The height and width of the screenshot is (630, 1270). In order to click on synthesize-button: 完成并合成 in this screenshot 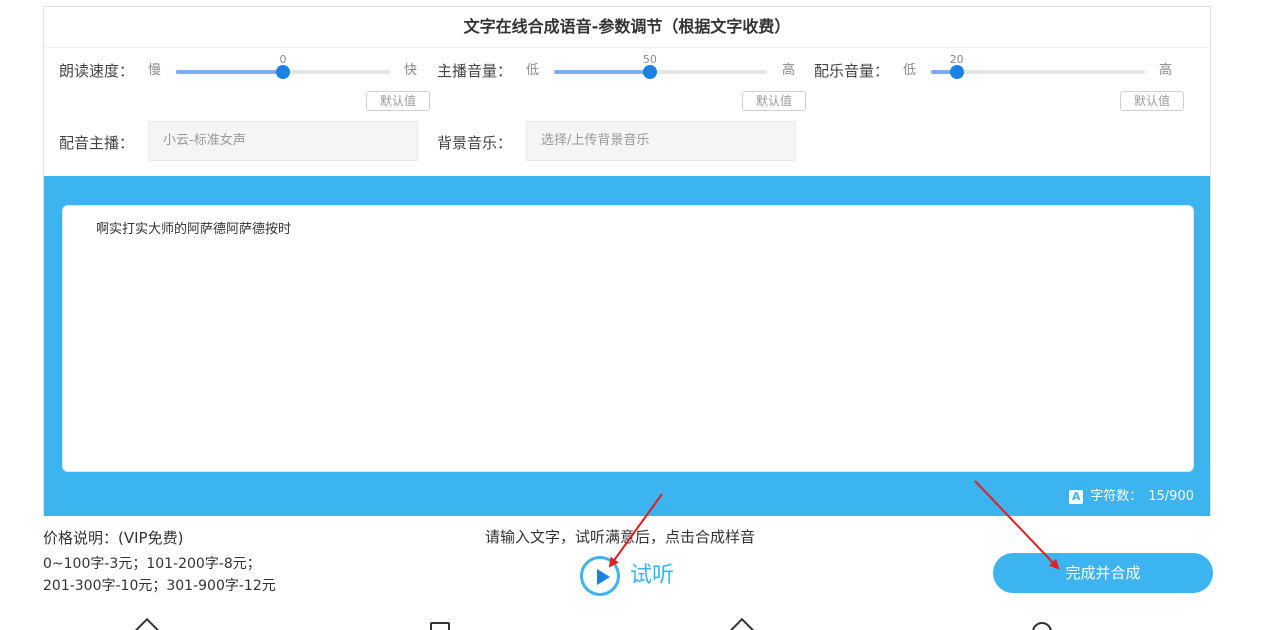, I will do `click(1103, 573)`.